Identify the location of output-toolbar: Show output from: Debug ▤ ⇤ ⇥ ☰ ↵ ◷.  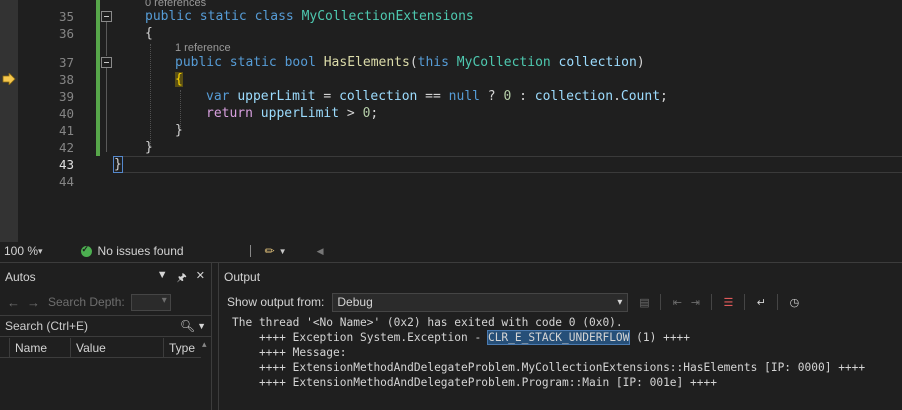
(560, 302).